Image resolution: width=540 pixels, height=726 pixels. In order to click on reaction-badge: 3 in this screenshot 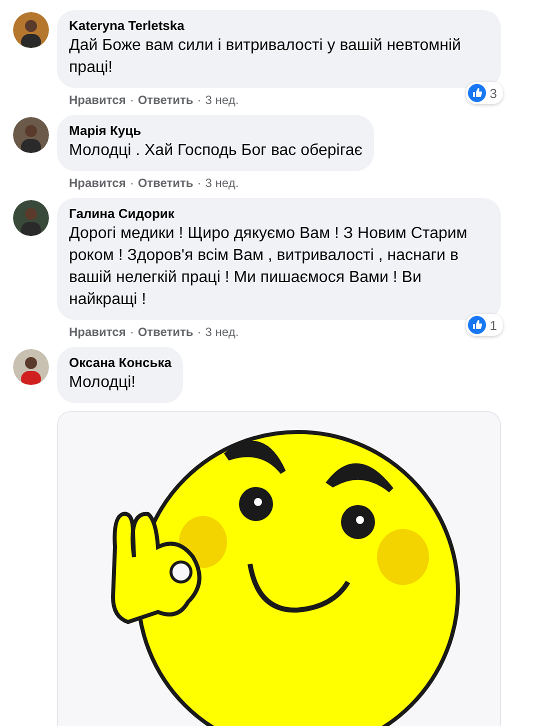, I will do `click(484, 93)`.